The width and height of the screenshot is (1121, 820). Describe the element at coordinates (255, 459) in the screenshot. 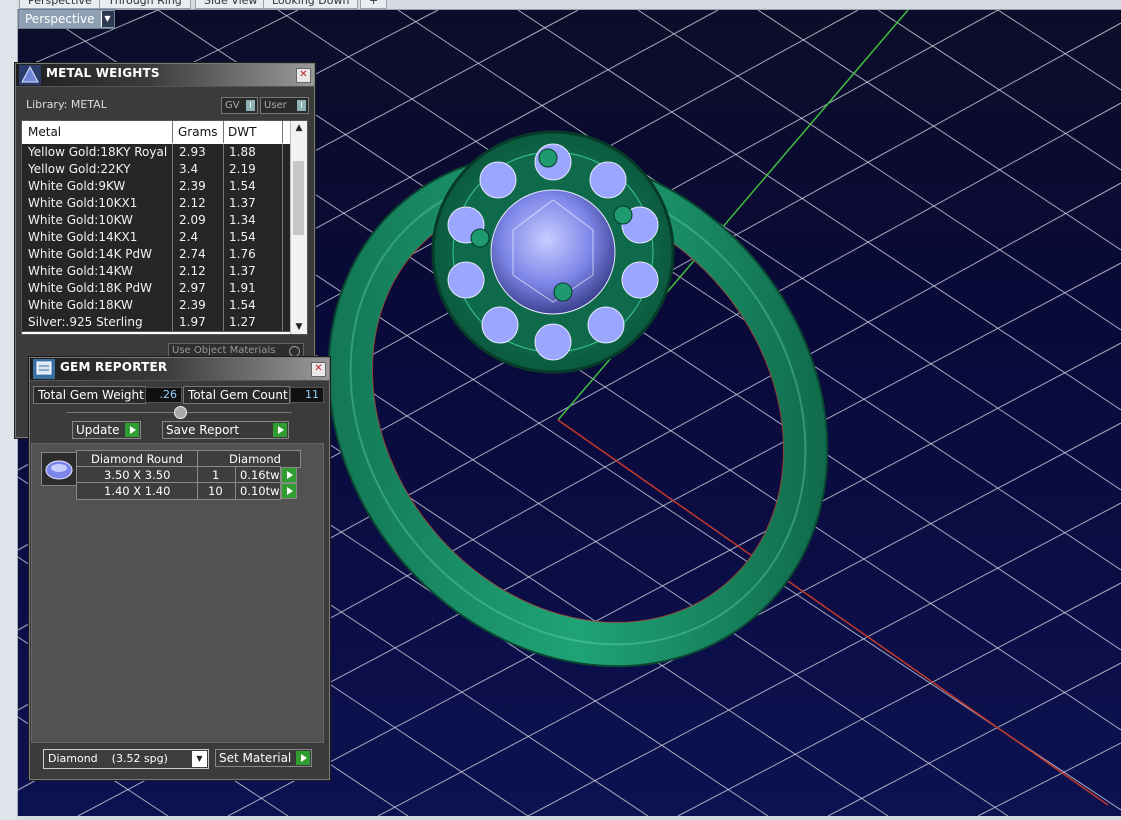

I see `gem-material-header: Diamond` at that location.